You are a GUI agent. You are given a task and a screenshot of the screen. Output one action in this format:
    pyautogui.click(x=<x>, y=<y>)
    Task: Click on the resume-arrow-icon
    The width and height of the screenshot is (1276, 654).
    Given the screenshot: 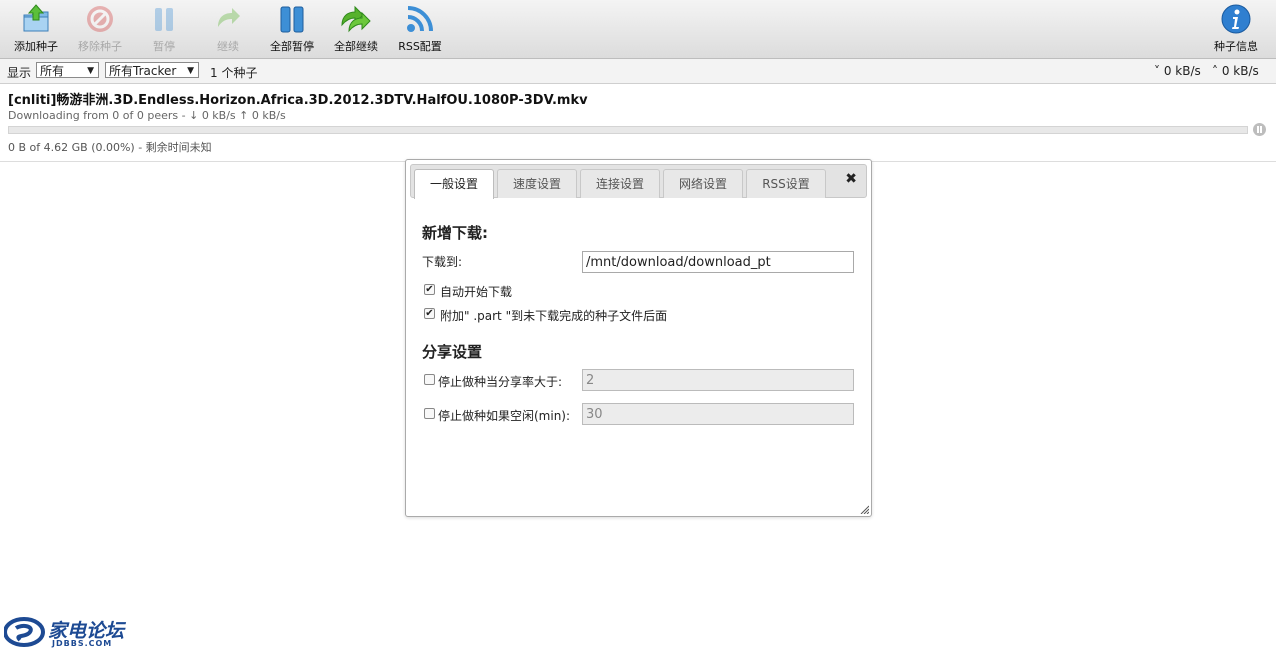 What is the action you would take?
    pyautogui.click(x=229, y=17)
    